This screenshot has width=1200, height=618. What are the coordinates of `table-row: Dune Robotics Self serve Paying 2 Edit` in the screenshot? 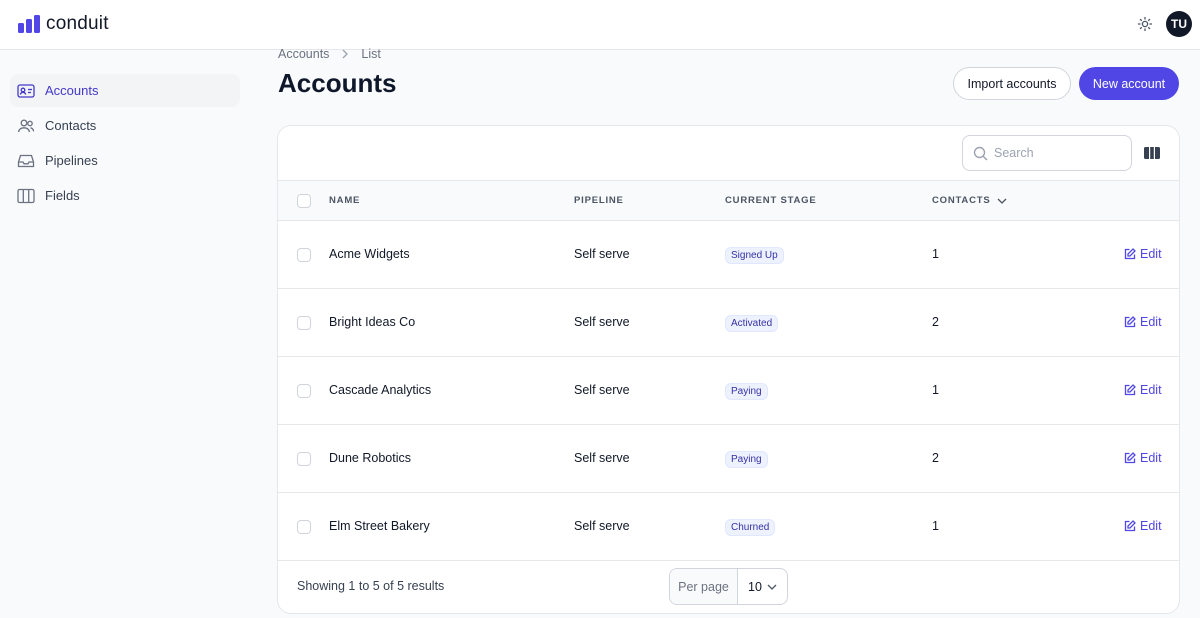 It's located at (728, 459).